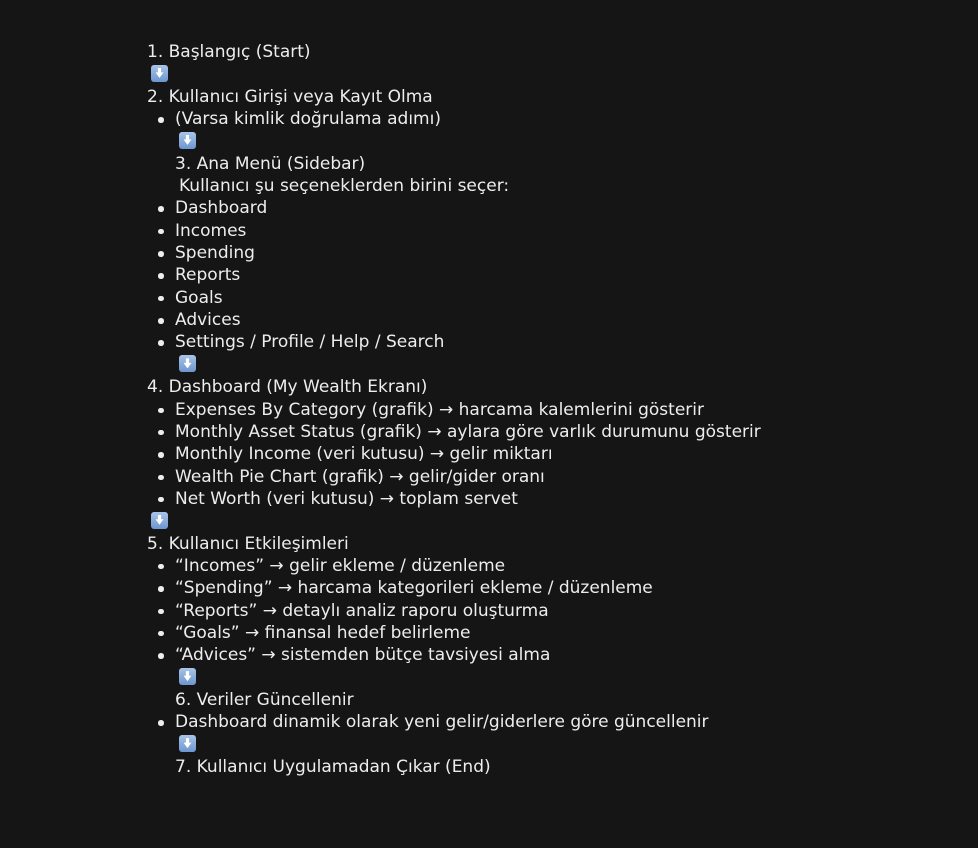 Image resolution: width=978 pixels, height=848 pixels. I want to click on step-3-heading: 3. Ana Menü (Sidebar), so click(270, 163).